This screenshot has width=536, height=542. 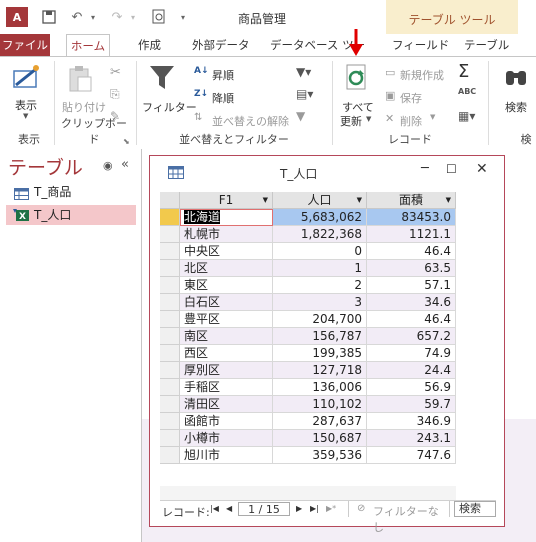 I want to click on nav-item-table-products: T_商品, so click(x=71, y=192).